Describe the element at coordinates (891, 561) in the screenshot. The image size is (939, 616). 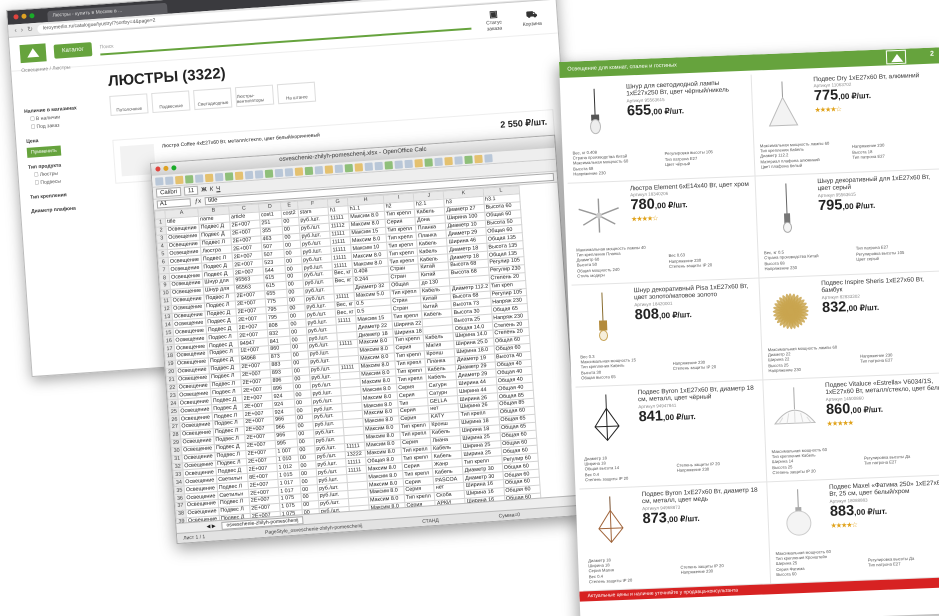
I see `product-specs-extra: Регулировка высоты Да Тип патрона E27` at that location.